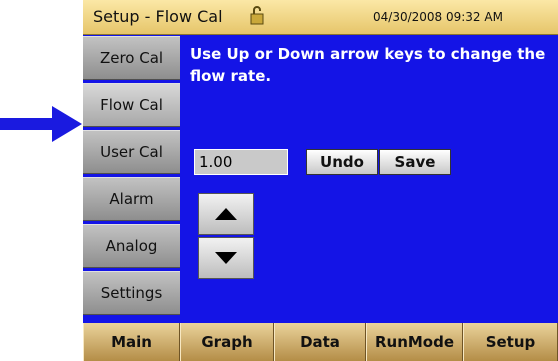  I want to click on triangle-up-icon, so click(226, 214).